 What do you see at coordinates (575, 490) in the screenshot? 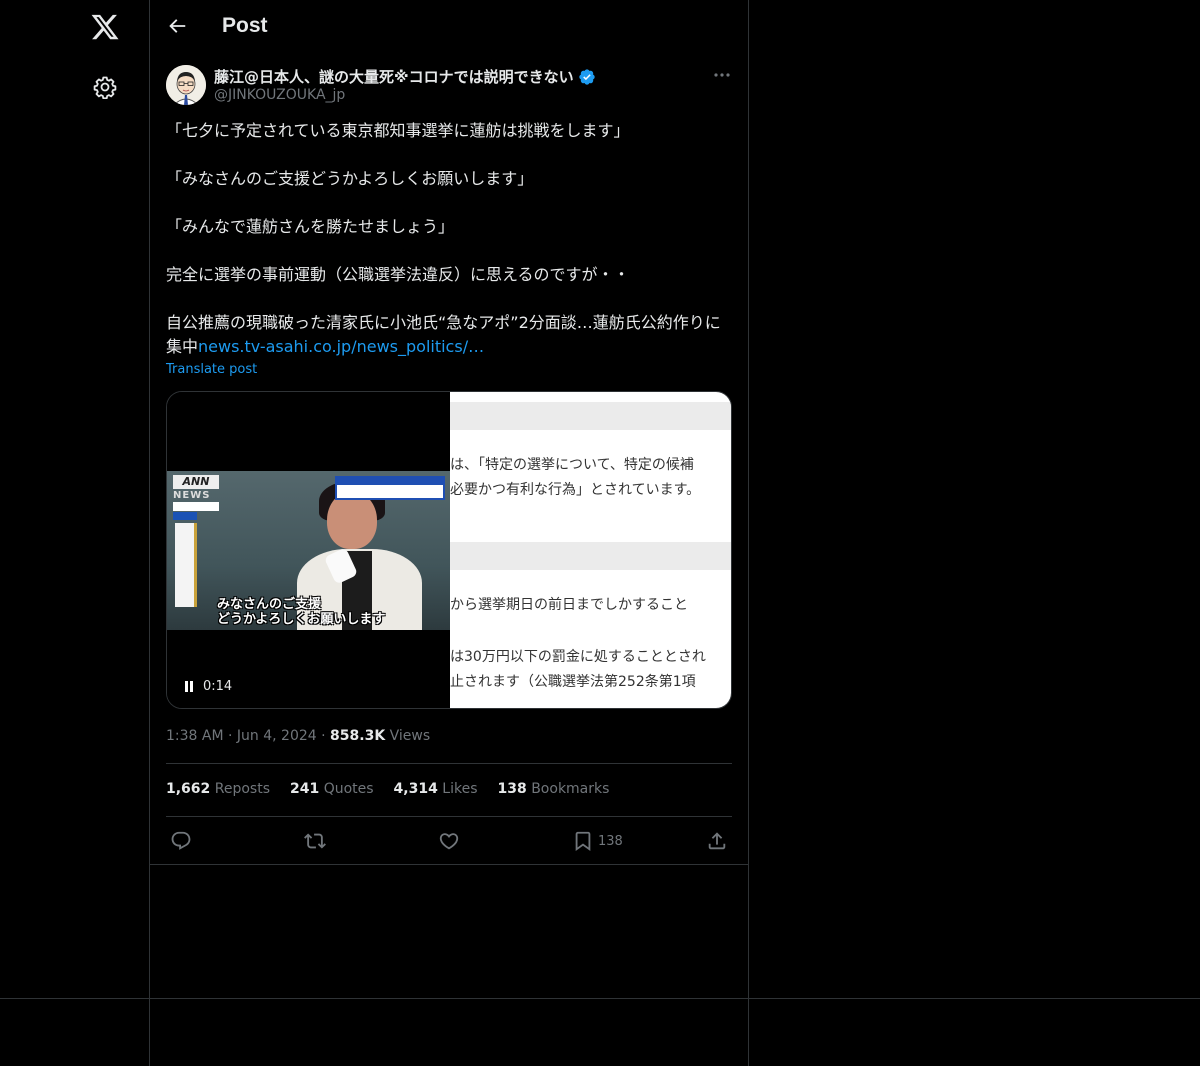
I see `article-line: 必要かつ有利な行為」とされています。` at bounding box center [575, 490].